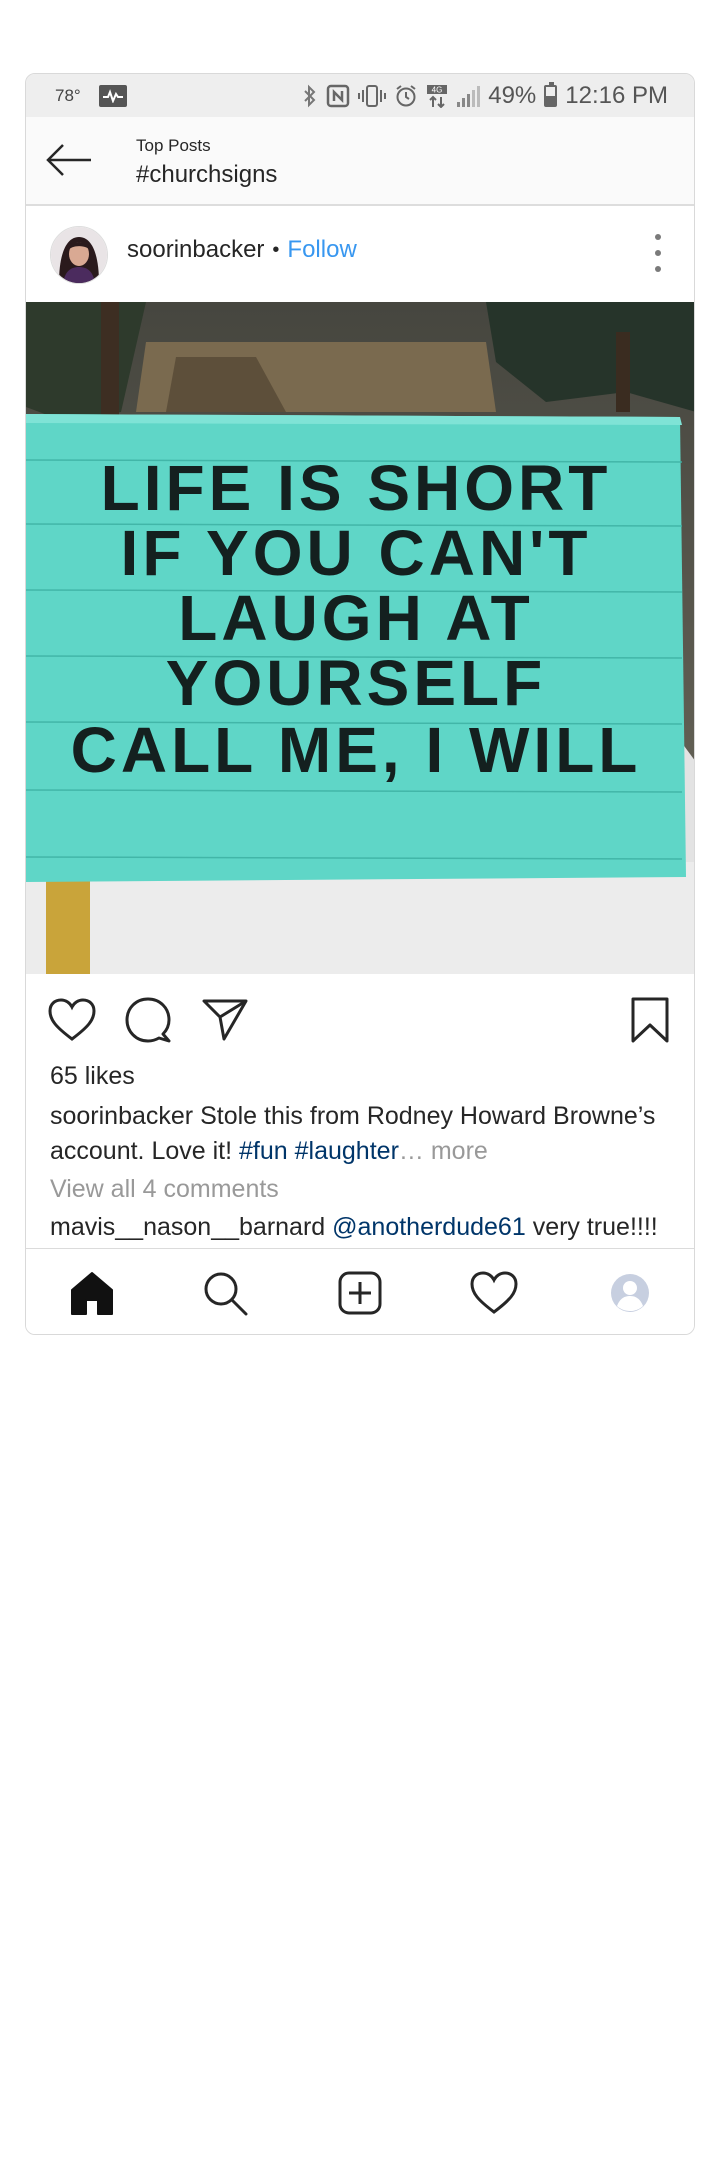  I want to click on send-icon, so click(225, 1020).